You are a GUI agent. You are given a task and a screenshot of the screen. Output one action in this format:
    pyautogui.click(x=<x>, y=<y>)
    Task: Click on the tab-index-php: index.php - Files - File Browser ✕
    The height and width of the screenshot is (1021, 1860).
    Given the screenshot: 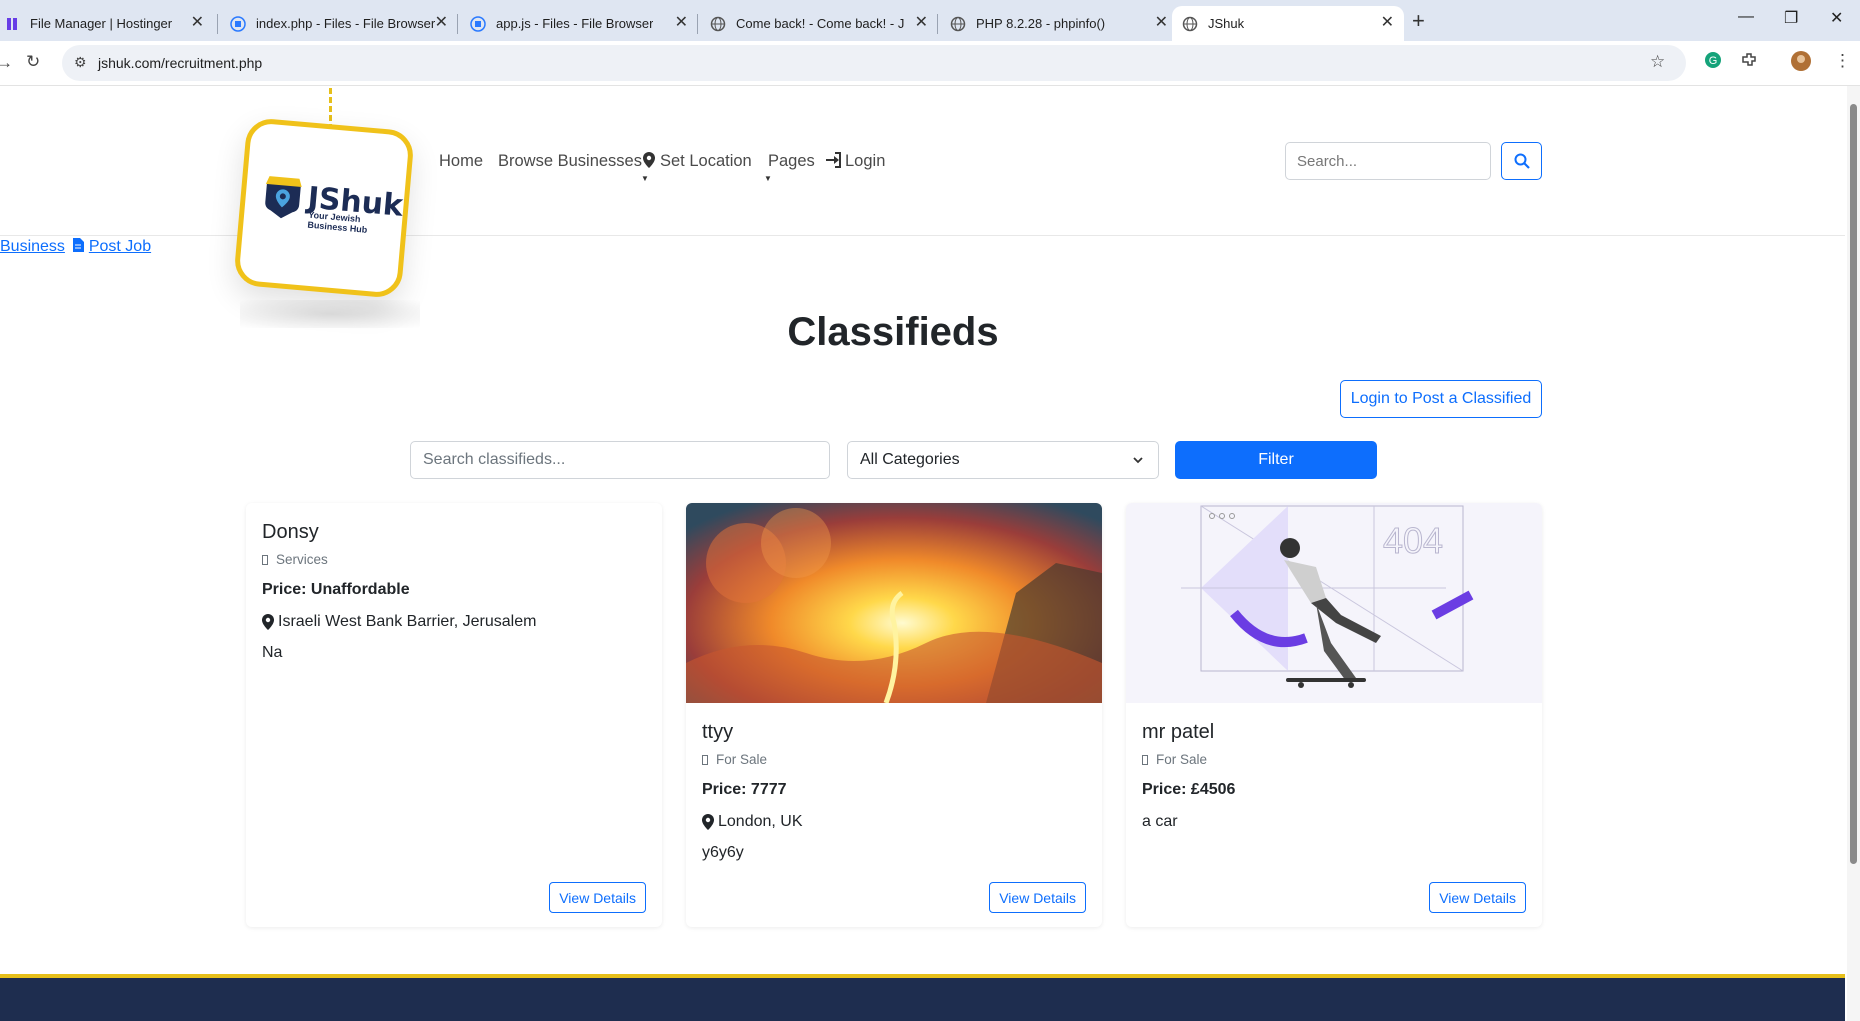 What is the action you would take?
    pyautogui.click(x=339, y=23)
    